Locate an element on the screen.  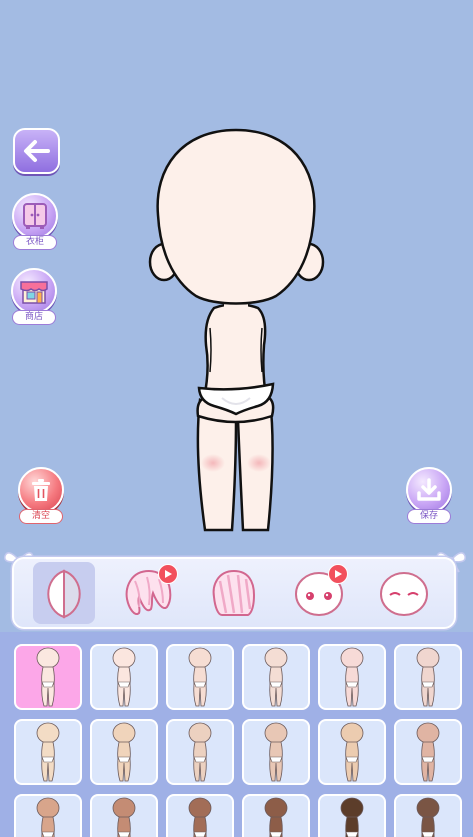
trash-icon-circle is located at coordinates (41, 490).